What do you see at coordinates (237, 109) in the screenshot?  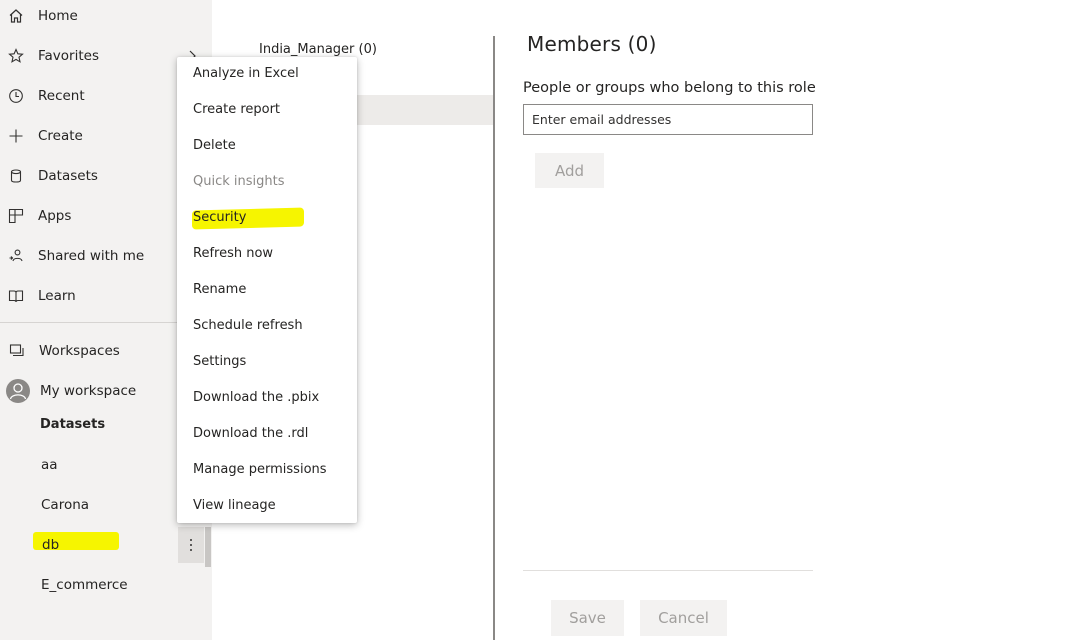 I see `menu-item-label: Create report` at bounding box center [237, 109].